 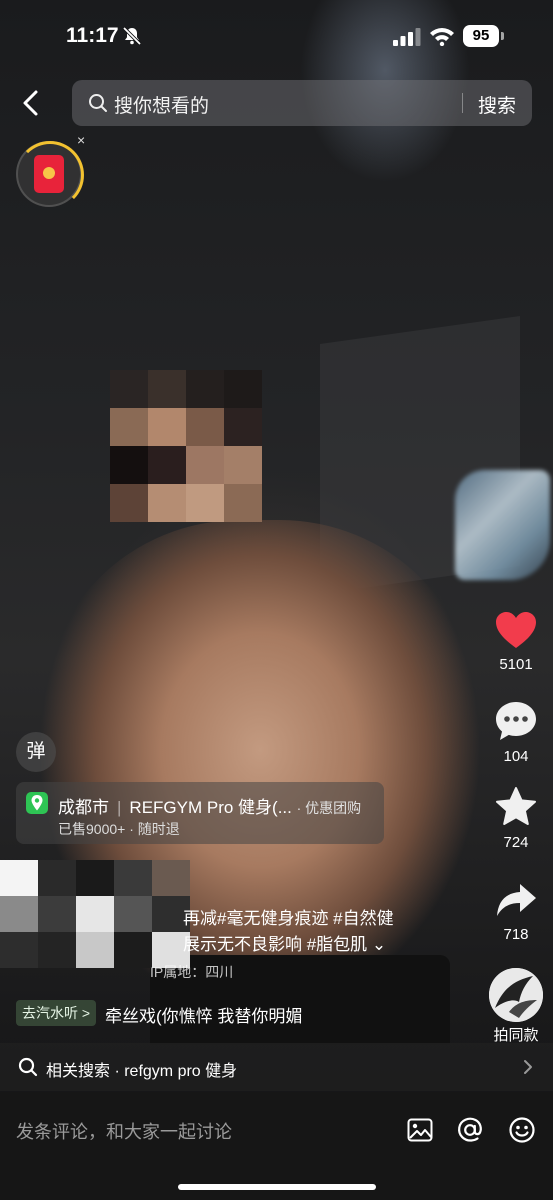 I want to click on danmaku-toggle: 弹, so click(x=36, y=752).